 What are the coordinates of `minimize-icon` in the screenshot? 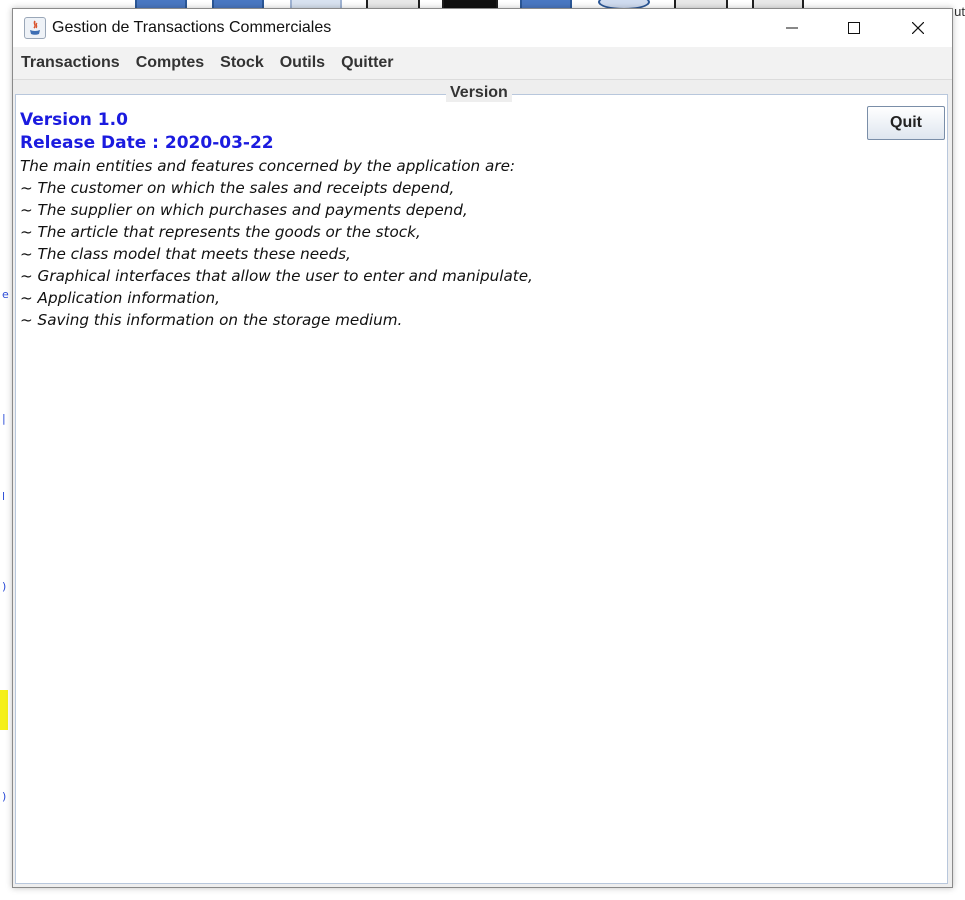 It's located at (792, 28).